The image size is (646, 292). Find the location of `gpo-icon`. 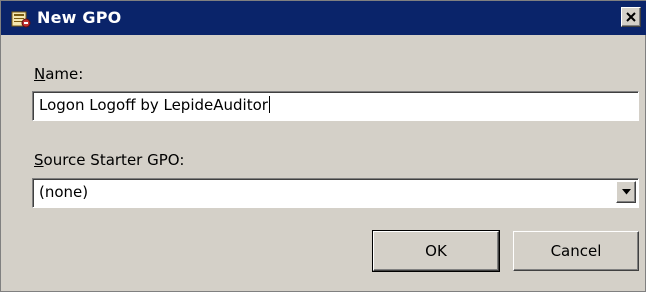

gpo-icon is located at coordinates (21, 19).